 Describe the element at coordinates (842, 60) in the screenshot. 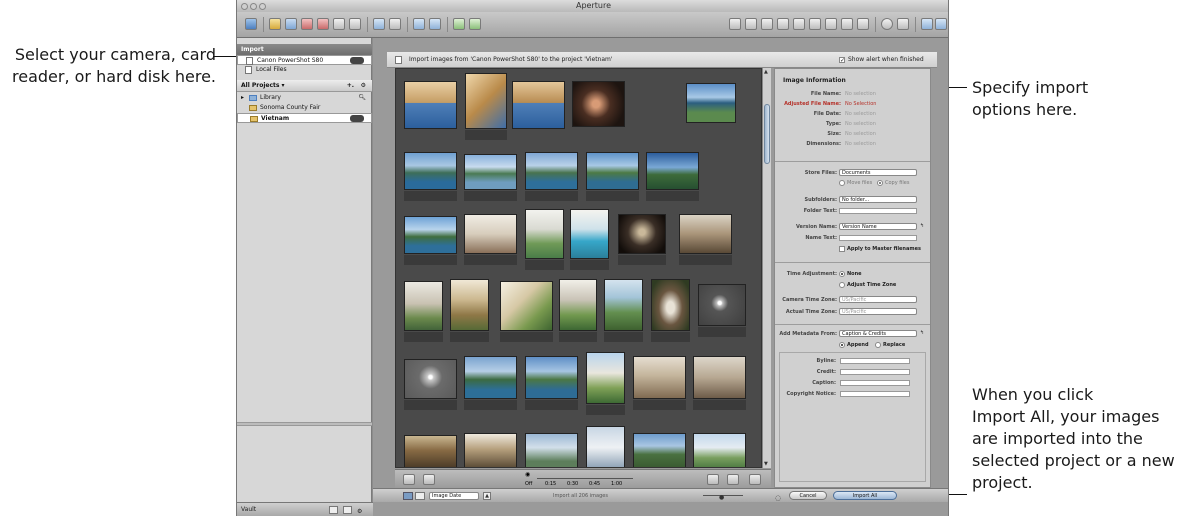

I see `show-alert-checkbox: ✓` at that location.